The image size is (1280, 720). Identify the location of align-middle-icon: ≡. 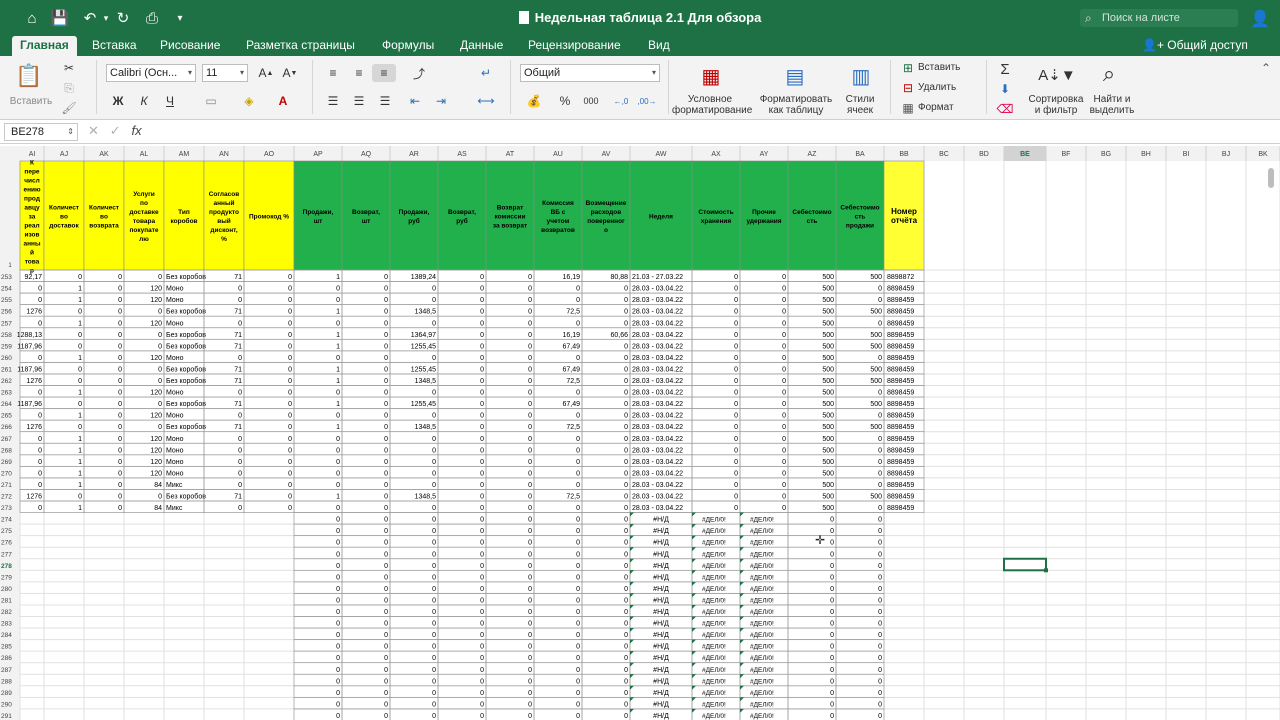
(359, 73).